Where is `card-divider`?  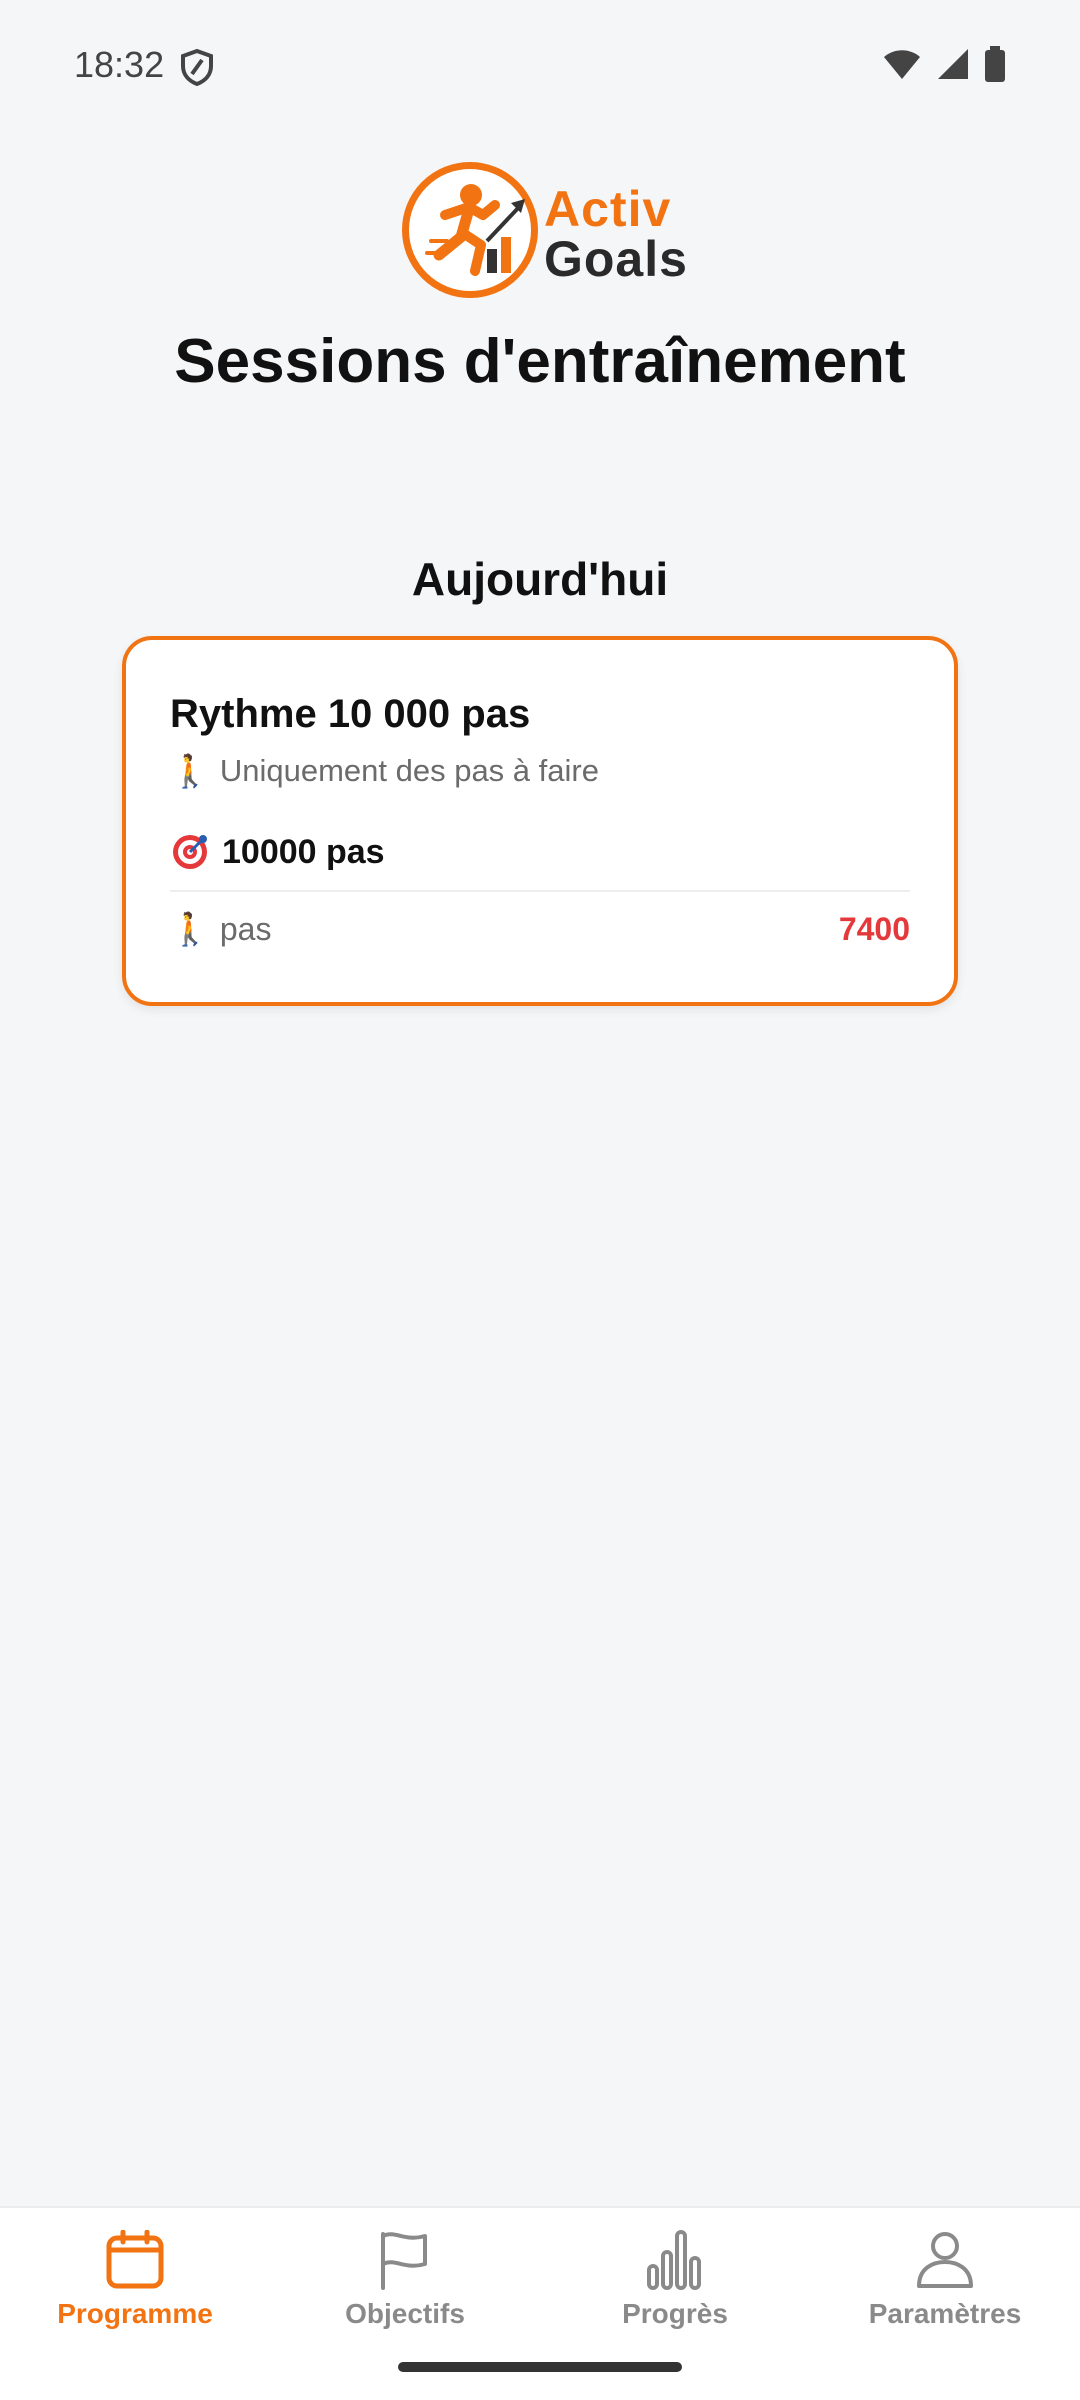
card-divider is located at coordinates (540, 891).